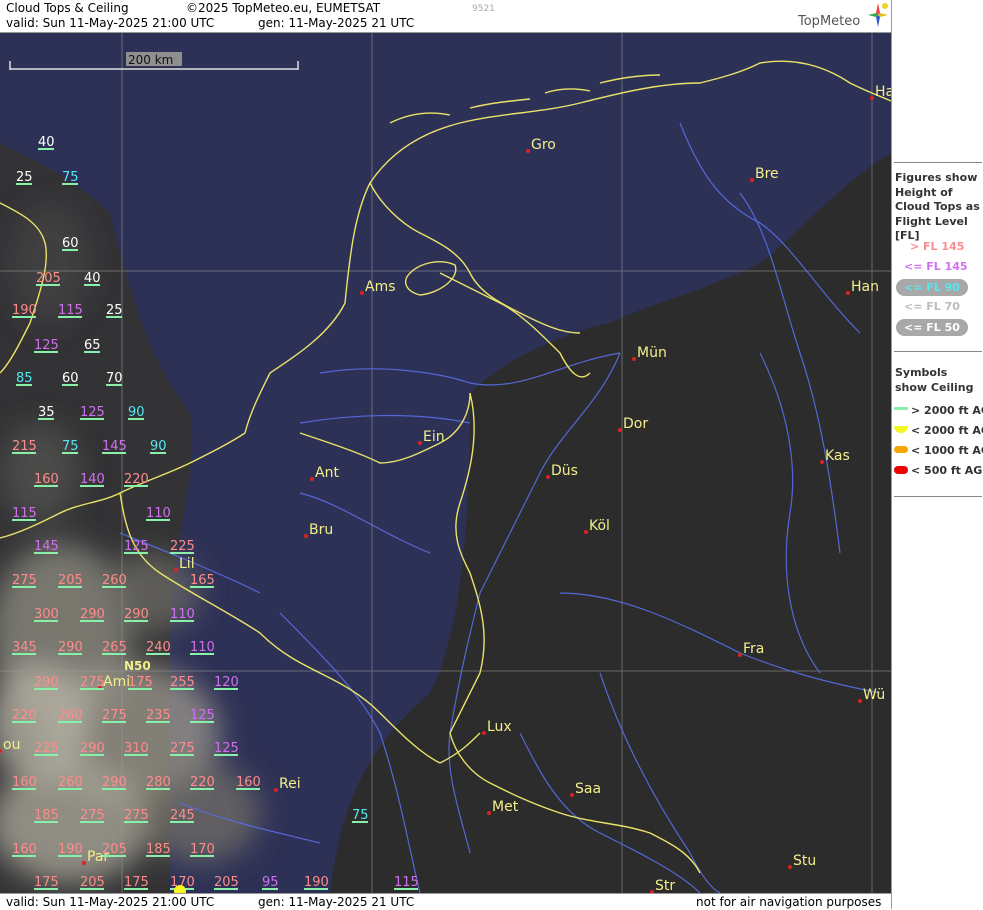 The width and height of the screenshot is (983, 910). Describe the element at coordinates (483, 9) in the screenshot. I see `image-code: 9521` at that location.